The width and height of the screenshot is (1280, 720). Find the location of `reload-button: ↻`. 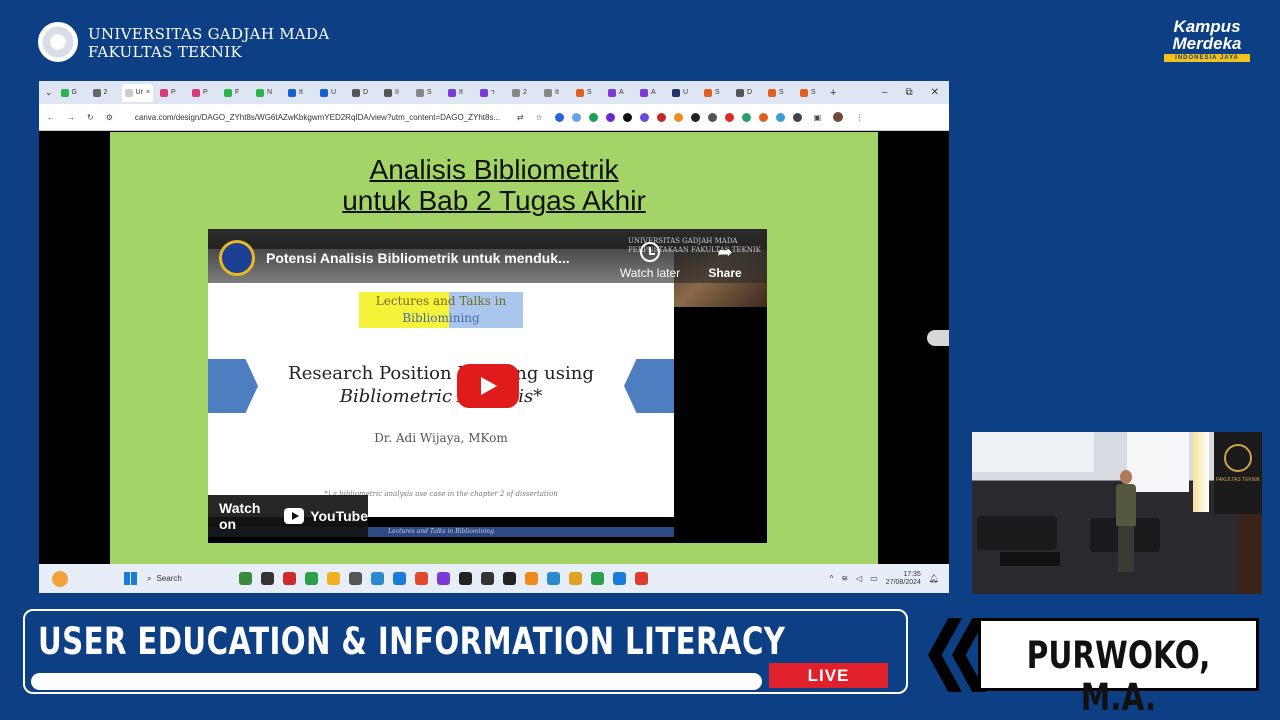

reload-button: ↻ is located at coordinates (90, 117).